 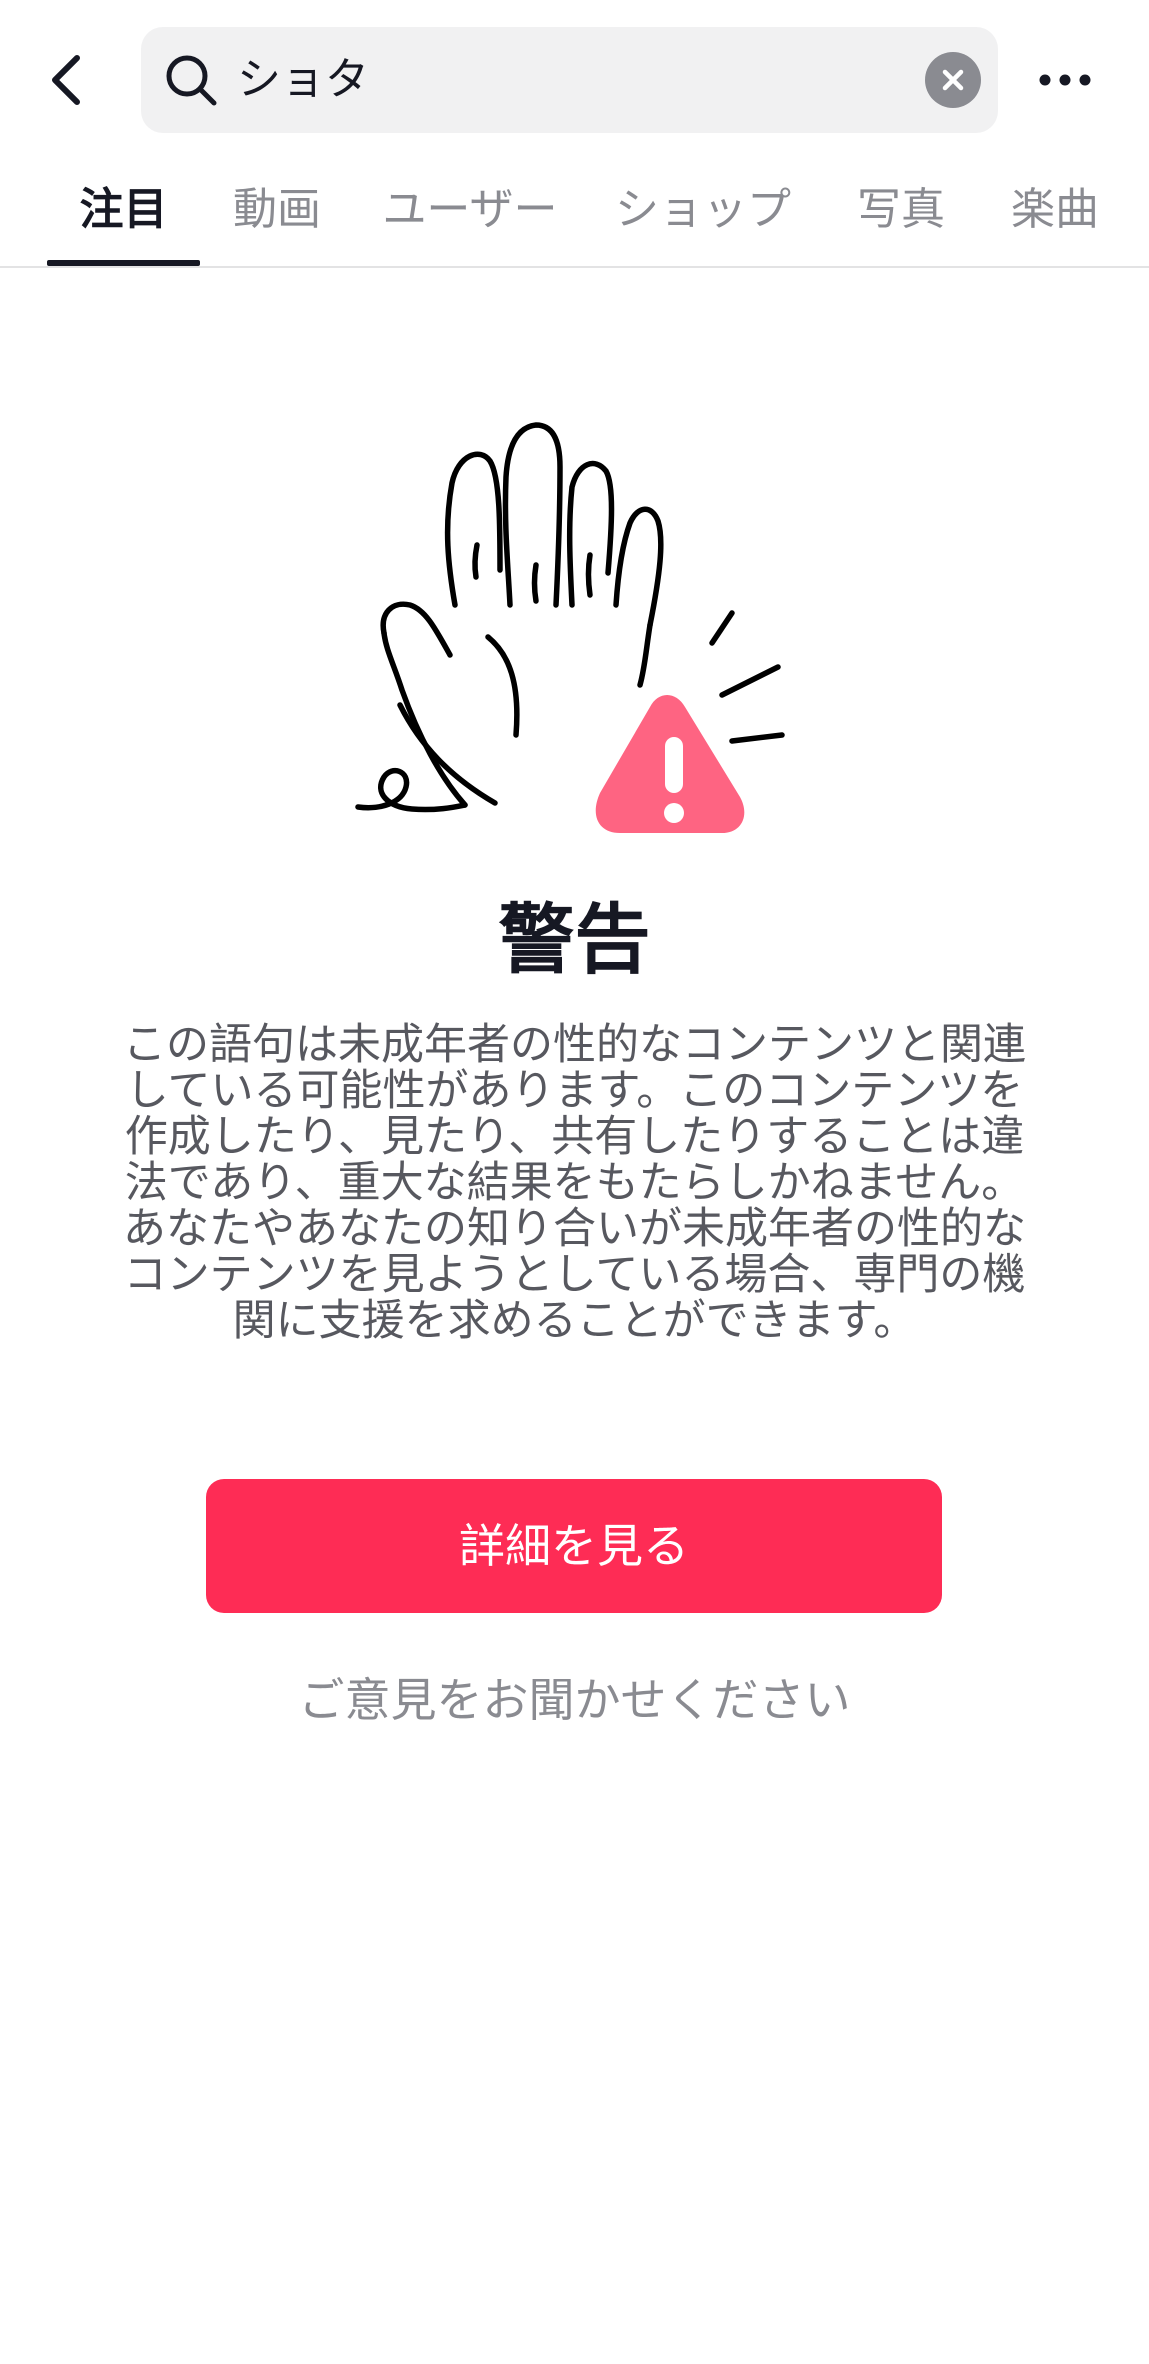 What do you see at coordinates (537, 80) in the screenshot?
I see `search-input: ショタ` at bounding box center [537, 80].